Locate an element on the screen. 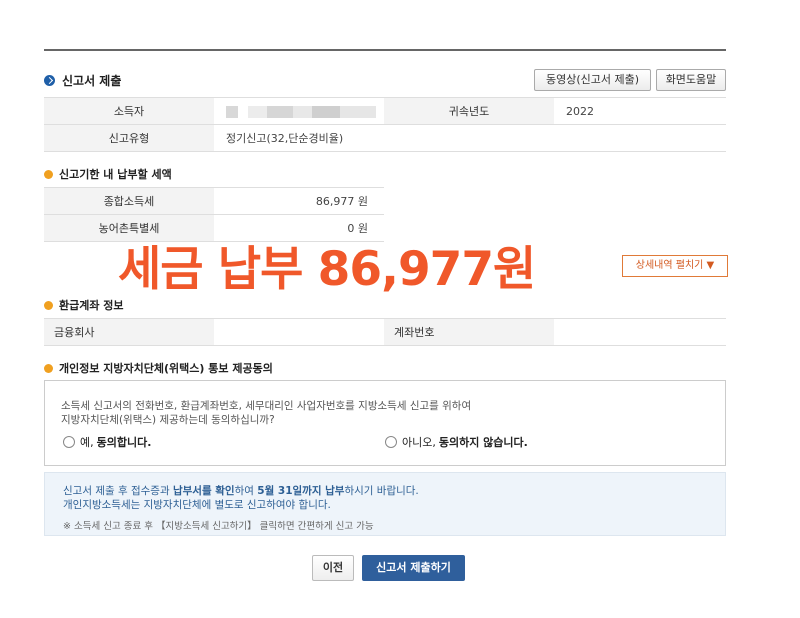 This screenshot has height=618, width=800. consent-text-line2: 지방자치단체(위택스) 제공하는데 동의하십니까? is located at coordinates (168, 420).